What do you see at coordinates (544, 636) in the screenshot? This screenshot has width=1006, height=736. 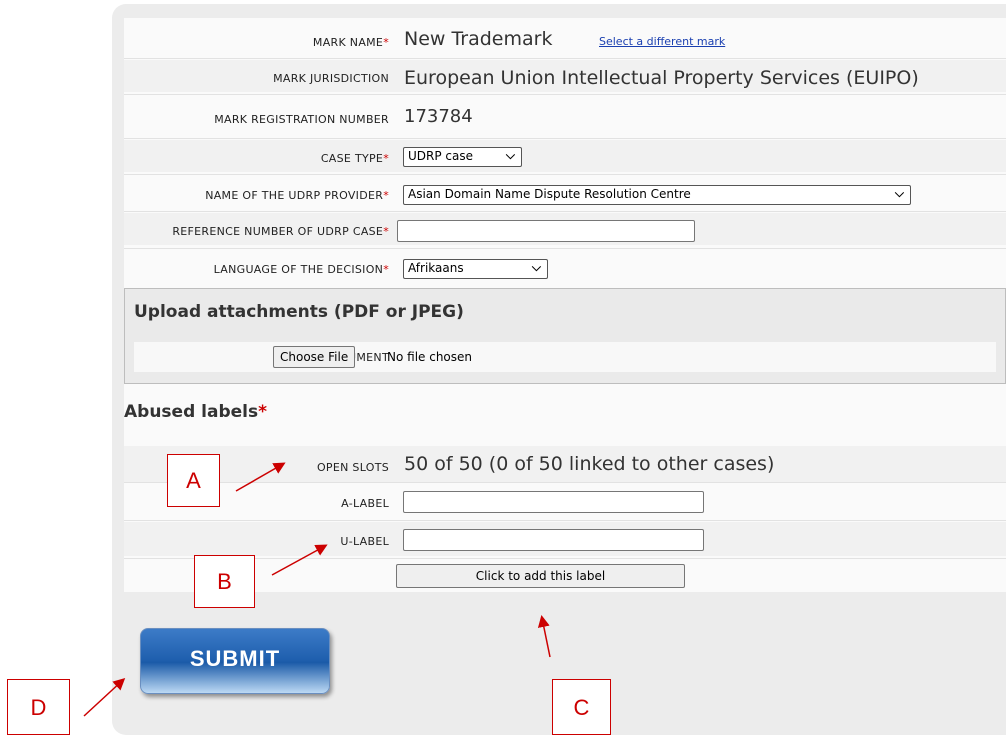 I see `arrow-c` at bounding box center [544, 636].